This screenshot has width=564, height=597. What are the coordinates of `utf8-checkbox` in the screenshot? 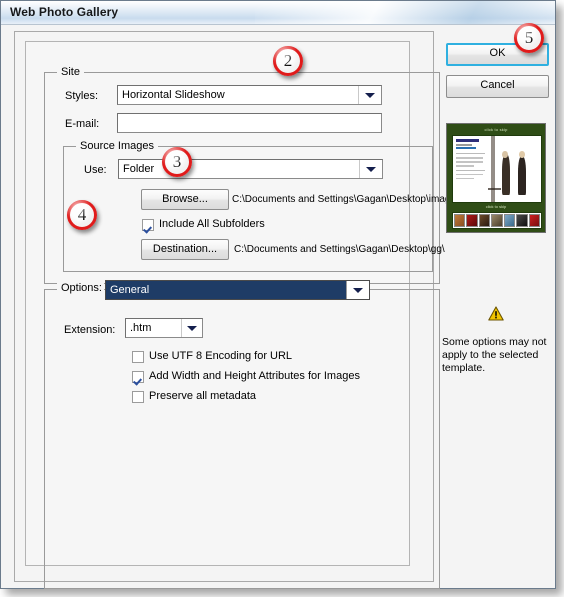 It's located at (138, 357).